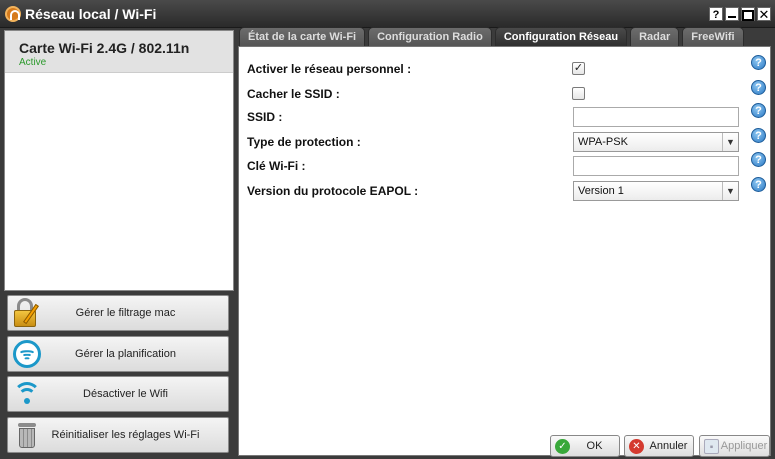 This screenshot has height=459, width=775. Describe the element at coordinates (603, 142) in the screenshot. I see `protection-type-value: WPA-PSK` at that location.